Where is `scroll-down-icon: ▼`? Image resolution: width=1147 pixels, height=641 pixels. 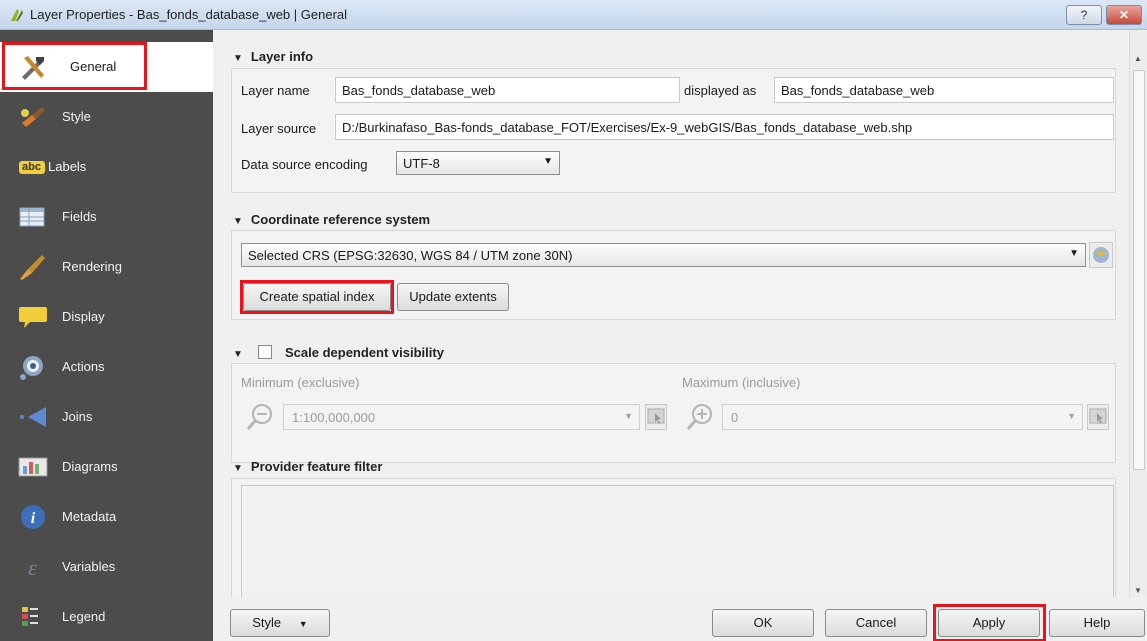
scroll-down-icon: ▼ is located at coordinates (1138, 590).